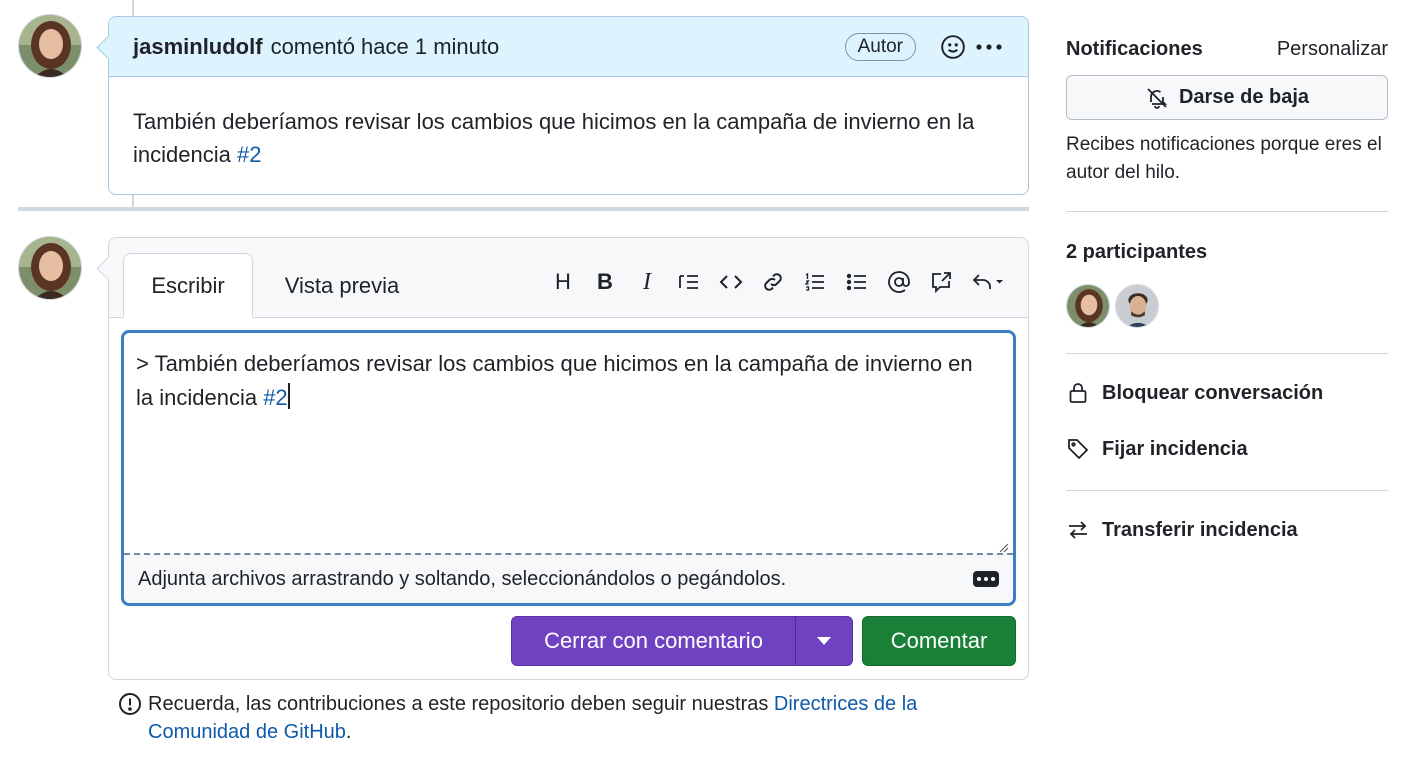  I want to click on markdown-toolbar: H B I, so click(778, 282).